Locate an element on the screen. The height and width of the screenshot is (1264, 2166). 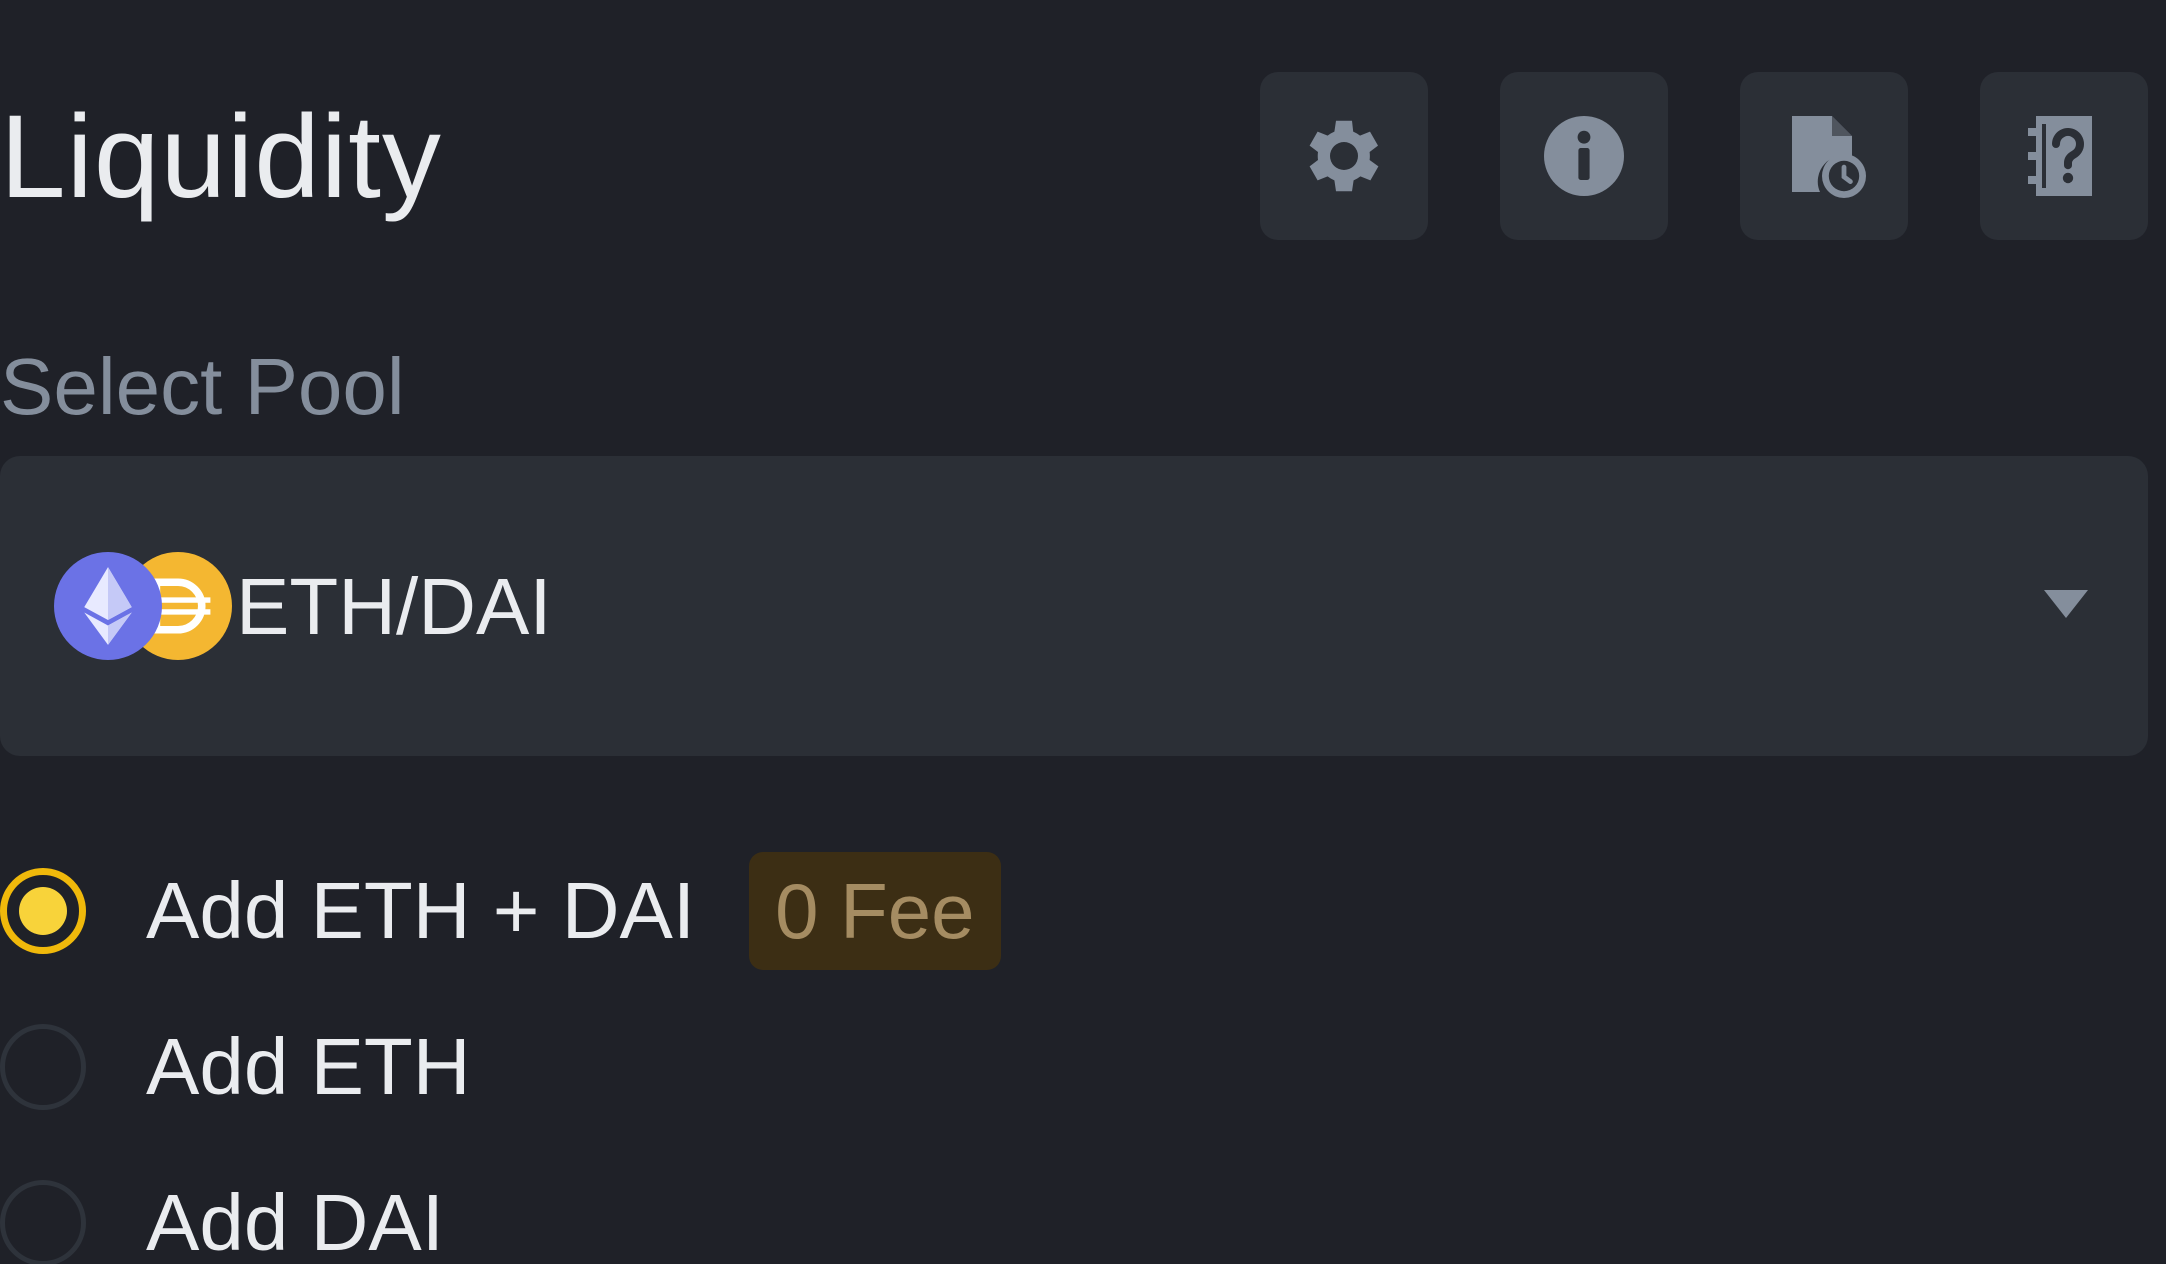
option-add-both: Add ETH + DAI 0 Fee is located at coordinates (500, 911).